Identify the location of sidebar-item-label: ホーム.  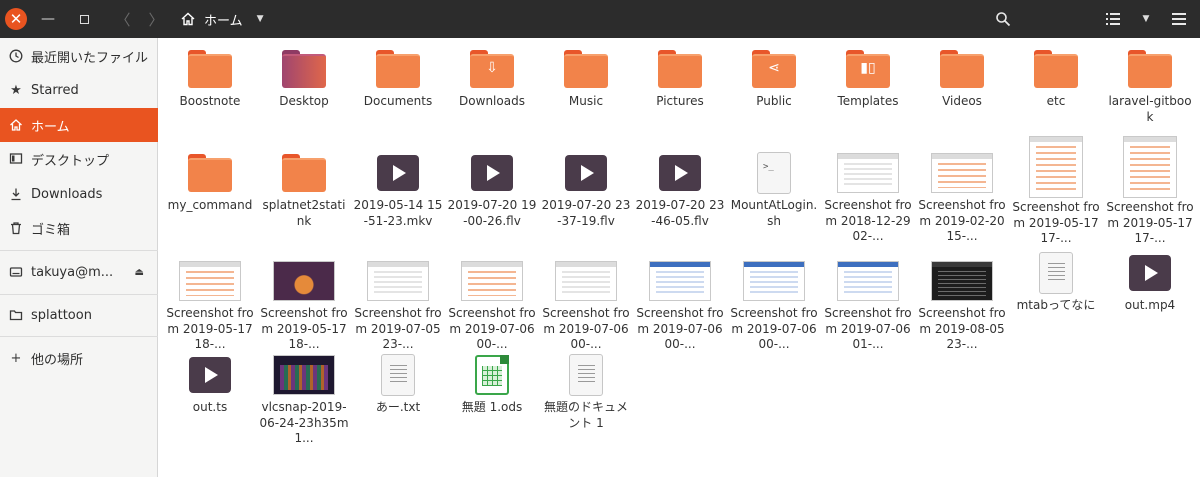
(50, 127).